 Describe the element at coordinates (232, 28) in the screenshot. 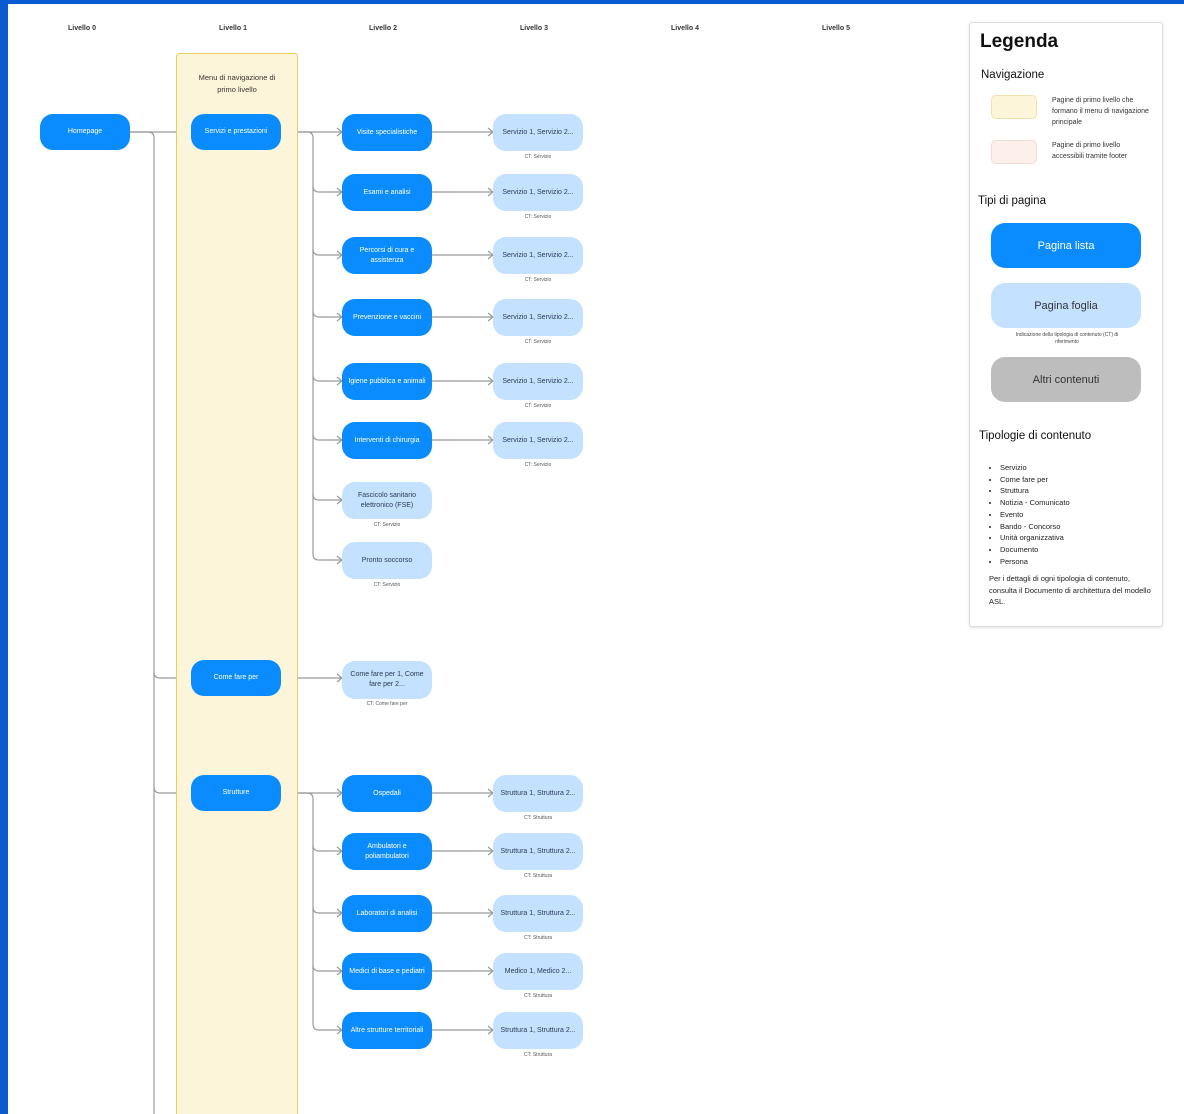

I see `level-header-1: Livello 1` at that location.